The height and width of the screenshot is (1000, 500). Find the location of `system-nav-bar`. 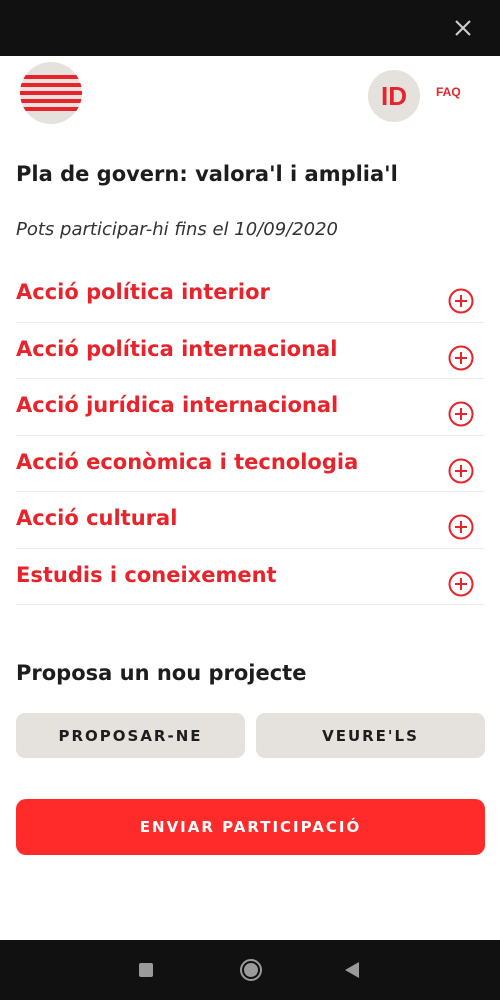

system-nav-bar is located at coordinates (250, 970).